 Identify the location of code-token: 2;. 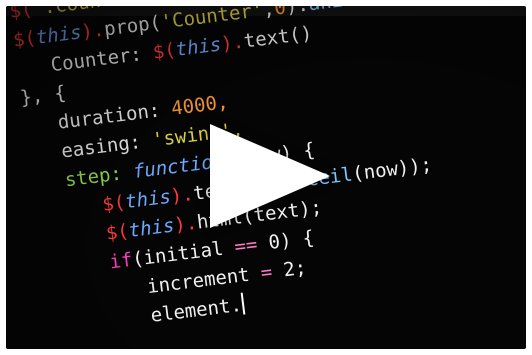
(289, 269).